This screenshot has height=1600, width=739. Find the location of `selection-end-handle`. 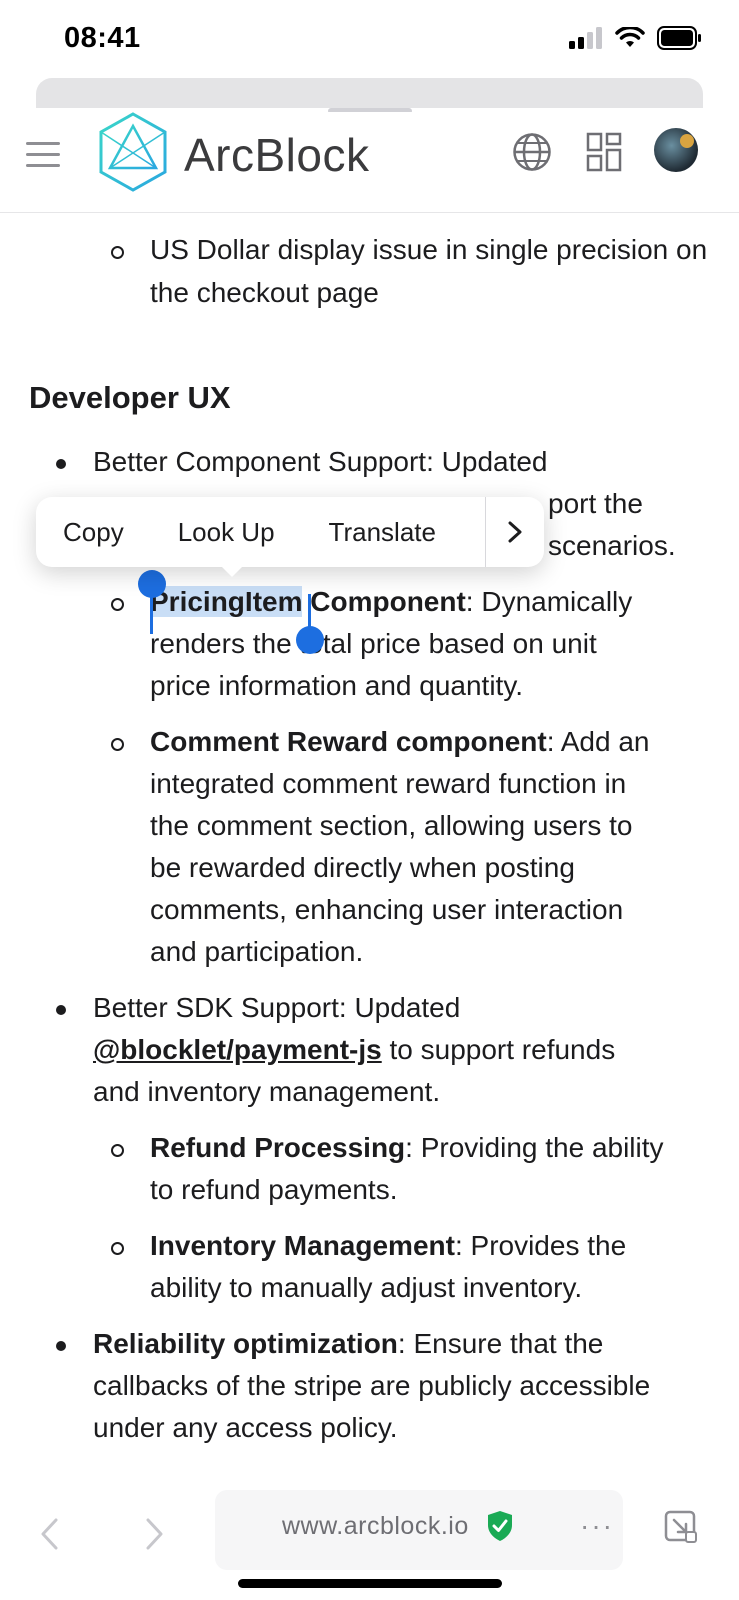

selection-end-handle is located at coordinates (310, 640).